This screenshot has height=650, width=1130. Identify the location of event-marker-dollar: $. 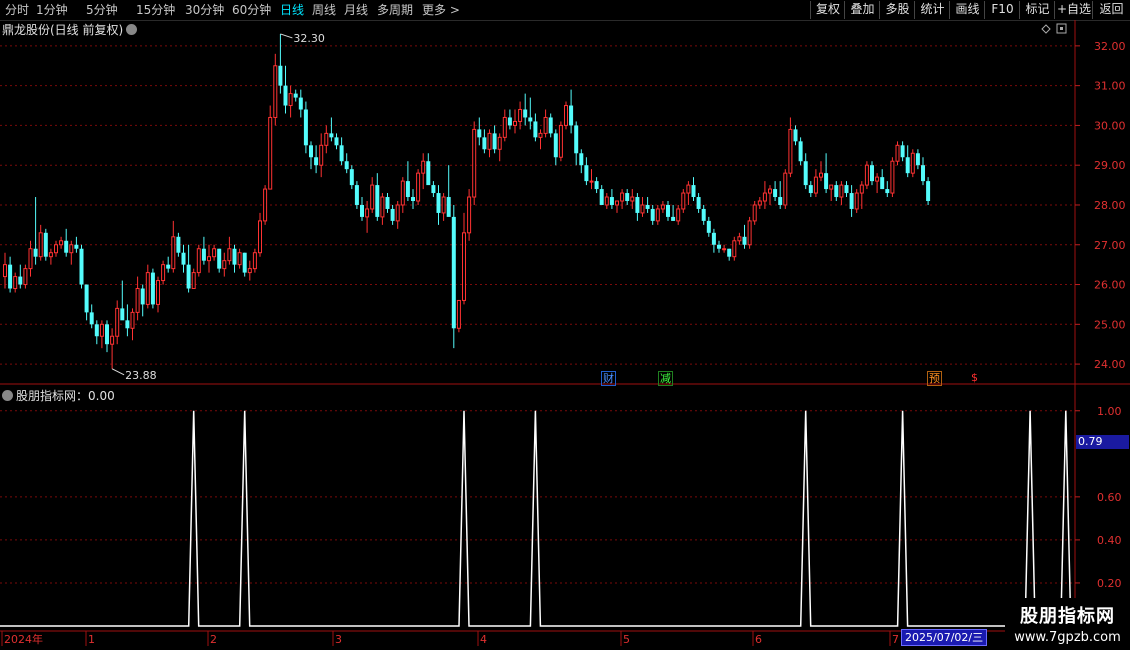
(974, 377).